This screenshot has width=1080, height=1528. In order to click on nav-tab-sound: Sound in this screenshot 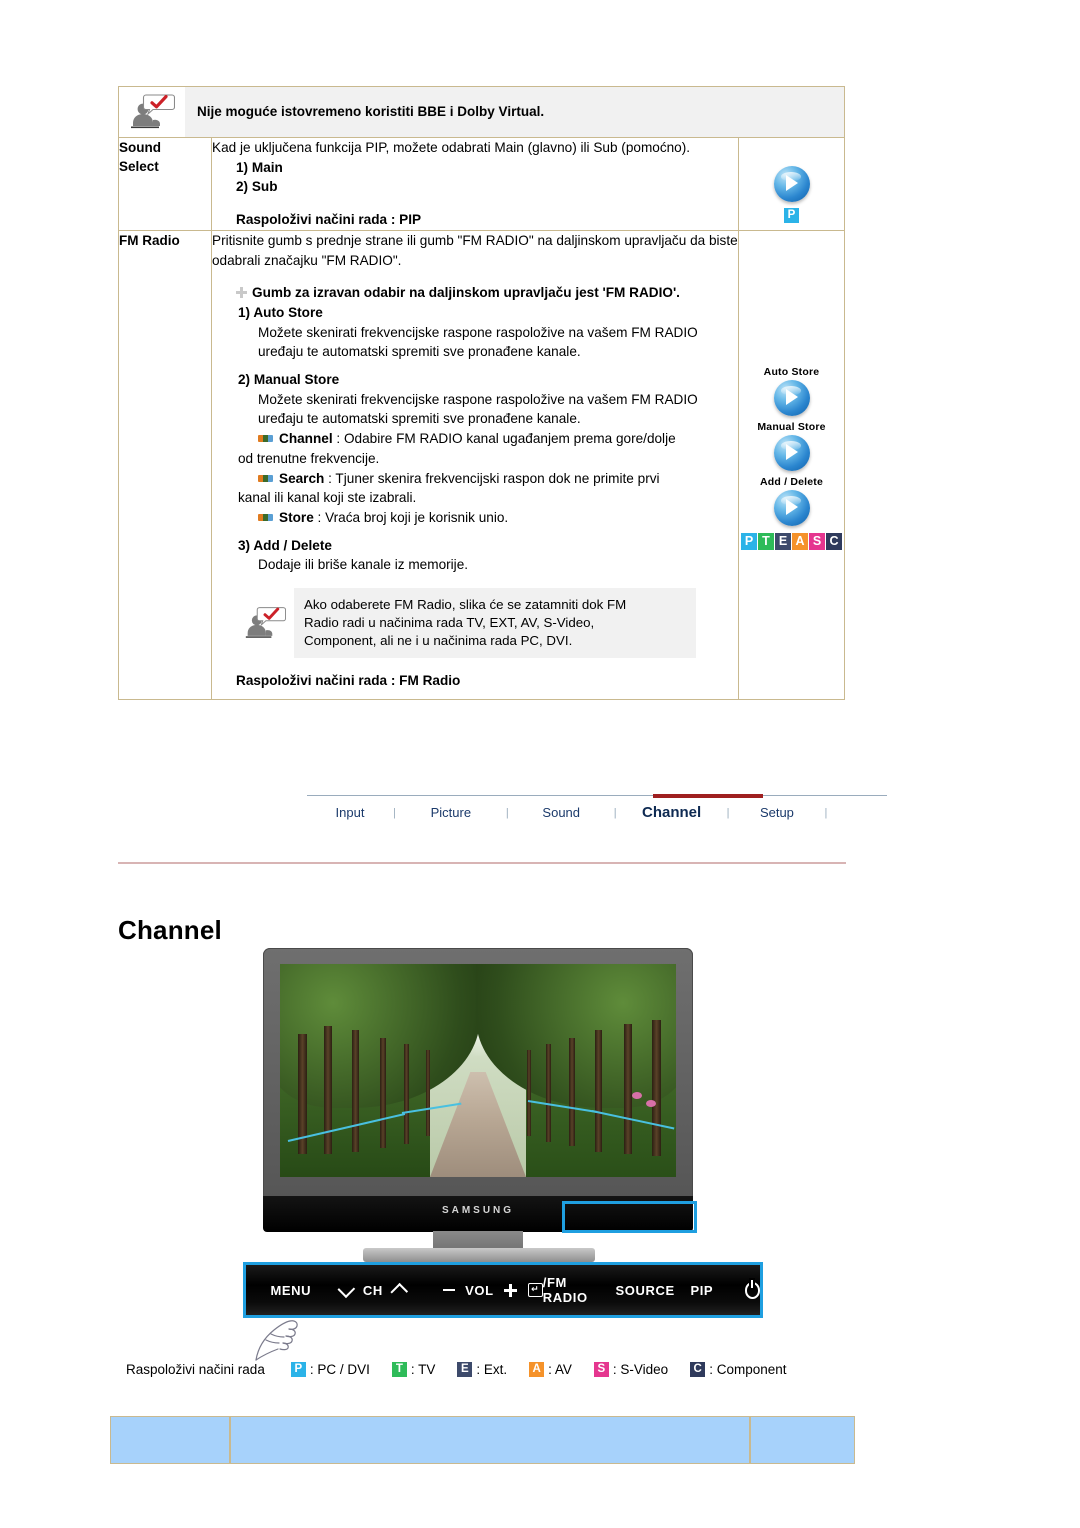, I will do `click(561, 812)`.